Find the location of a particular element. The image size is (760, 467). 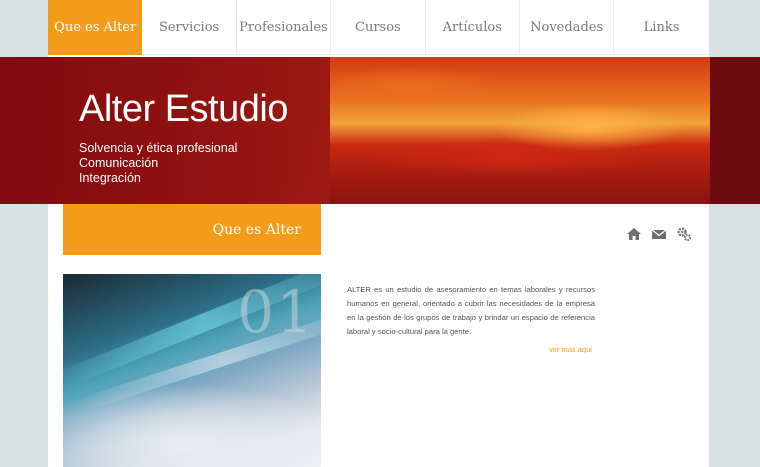

nav-item-cursos: Cursos is located at coordinates (378, 27).